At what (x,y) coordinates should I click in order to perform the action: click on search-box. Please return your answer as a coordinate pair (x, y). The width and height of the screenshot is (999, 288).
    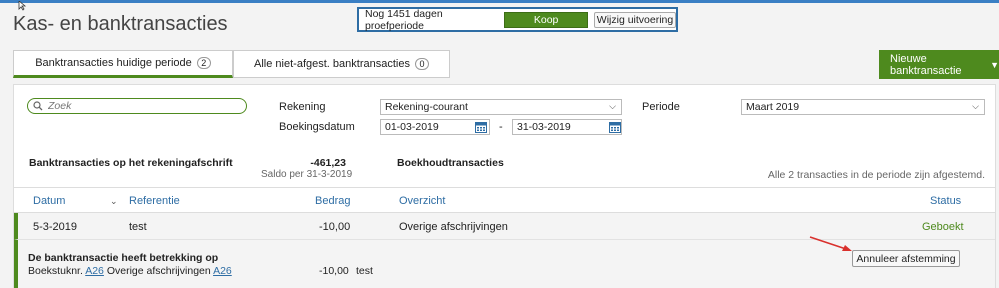
    Looking at the image, I should click on (137, 106).